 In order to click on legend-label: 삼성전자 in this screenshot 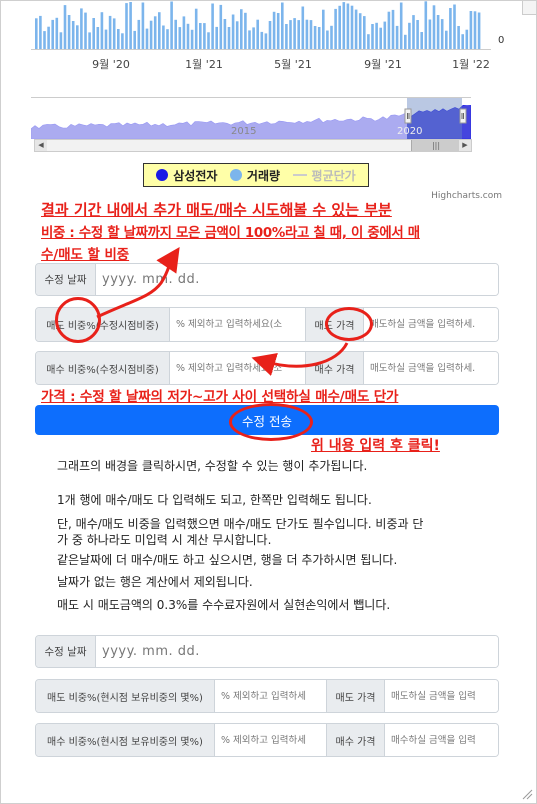, I will do `click(195, 175)`.